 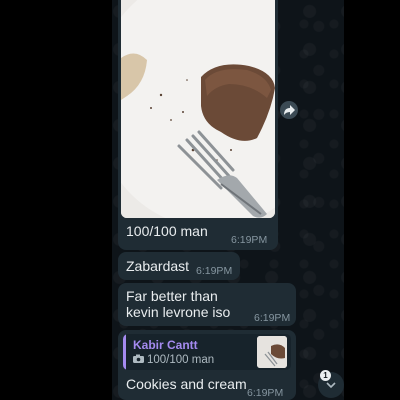 What do you see at coordinates (165, 345) in the screenshot?
I see `quoted-author: Kabir Cantt` at bounding box center [165, 345].